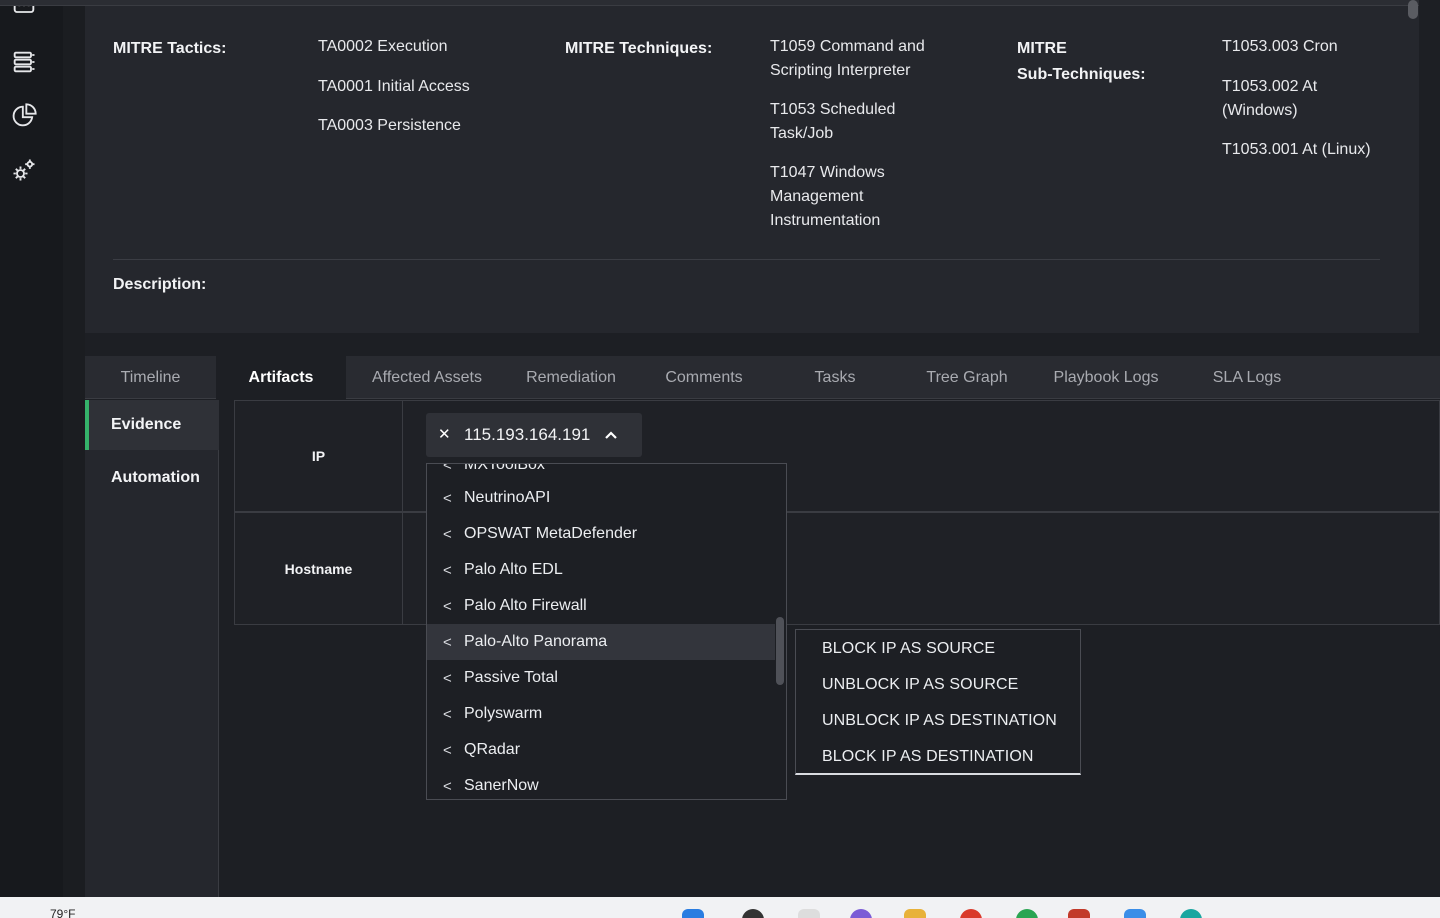 The image size is (1440, 918). I want to click on tab-remediation: Remediation, so click(571, 377).